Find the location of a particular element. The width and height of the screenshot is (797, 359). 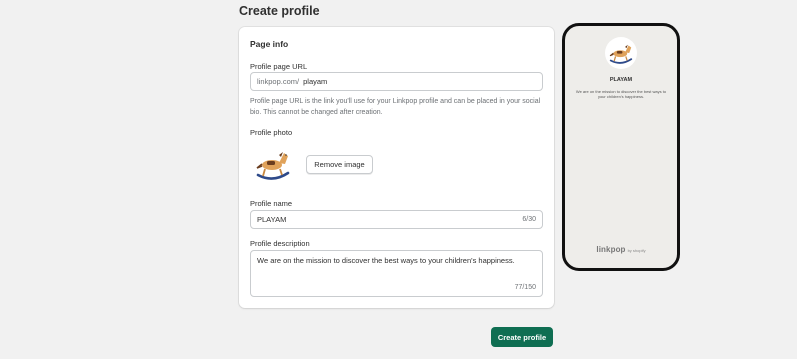

url-value: playam is located at coordinates (315, 81).